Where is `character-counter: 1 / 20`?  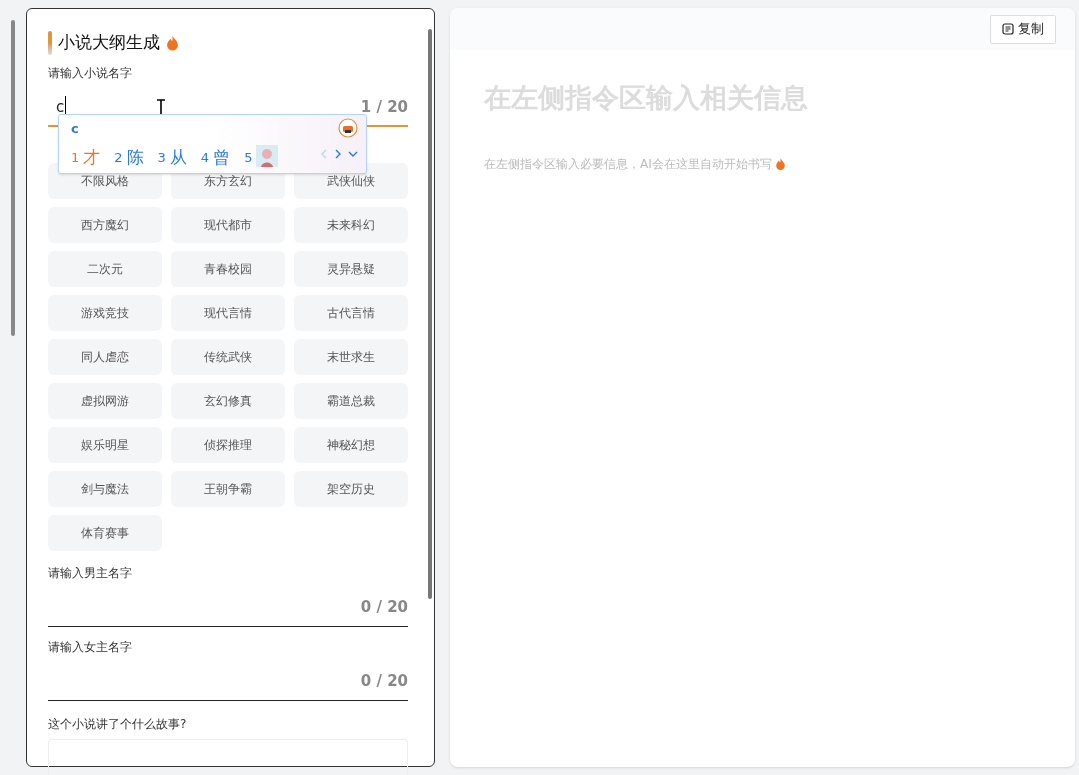 character-counter: 1 / 20 is located at coordinates (384, 107).